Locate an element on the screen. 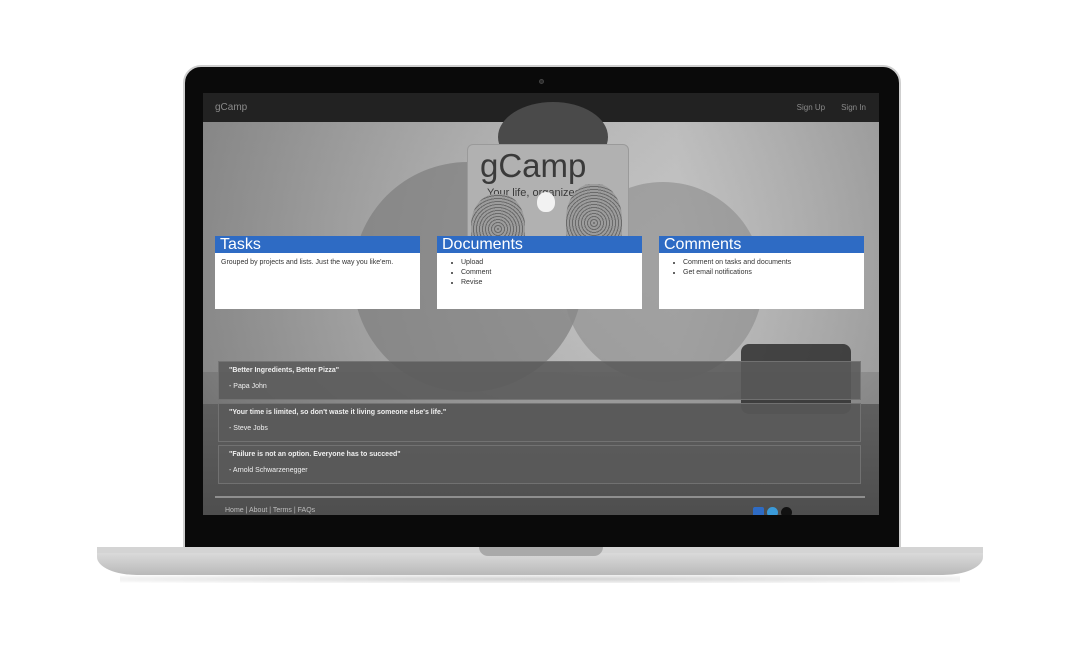  laptop-shadow is located at coordinates (540, 579).